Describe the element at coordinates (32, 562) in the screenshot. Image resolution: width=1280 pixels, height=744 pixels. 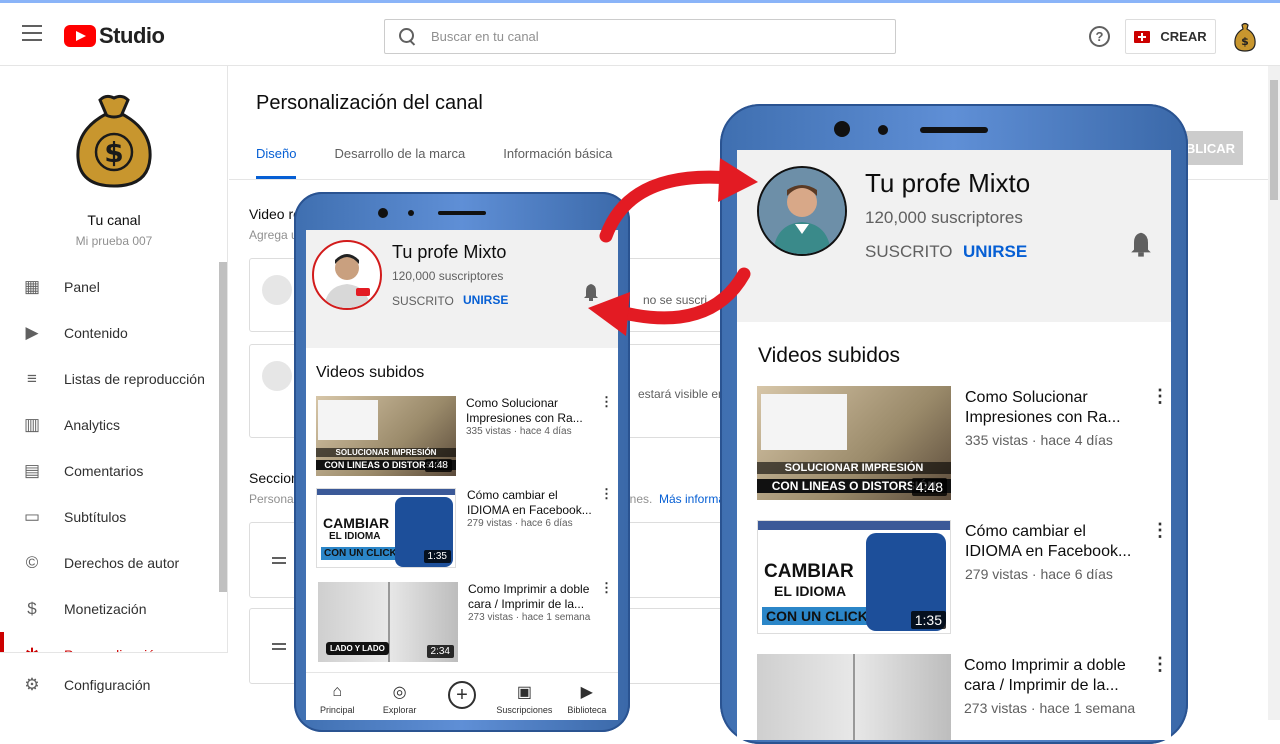
I see `copyright-icon: ©` at that location.